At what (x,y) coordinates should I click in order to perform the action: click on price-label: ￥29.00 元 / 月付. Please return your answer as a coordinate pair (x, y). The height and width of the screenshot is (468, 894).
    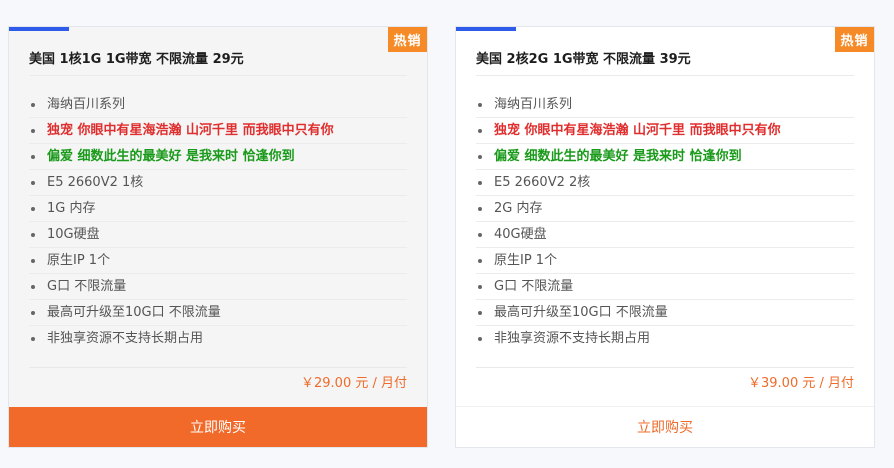
    Looking at the image, I should click on (354, 383).